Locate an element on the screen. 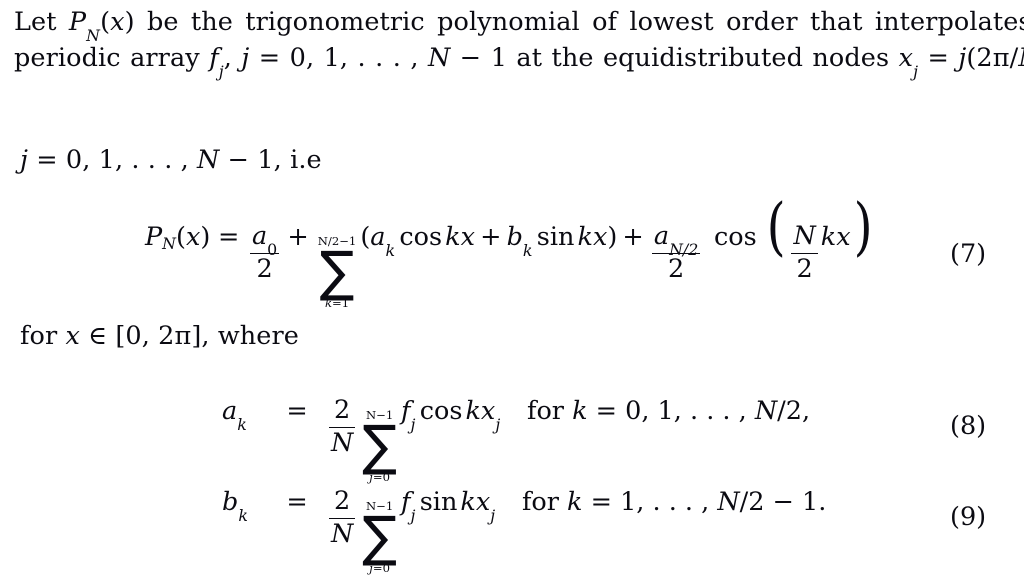 This screenshot has width=1024, height=583. condition-line: j = 0, 1, . . . , N − 1, i.e is located at coordinates (171, 160).